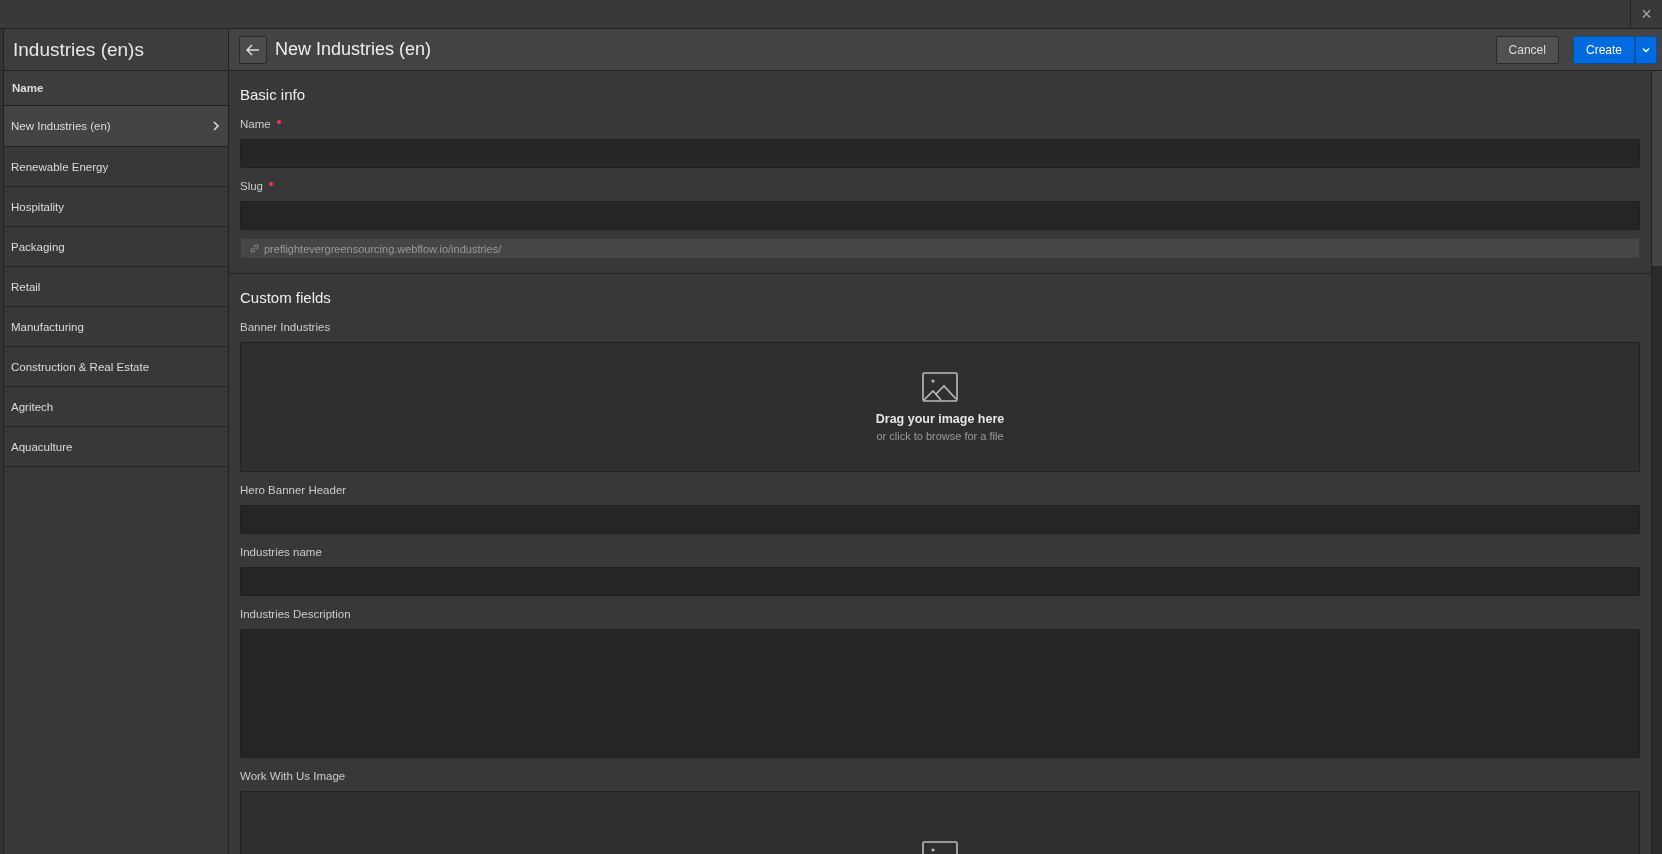 This screenshot has width=1662, height=854. I want to click on field-label: Hero Banner Header, so click(293, 490).